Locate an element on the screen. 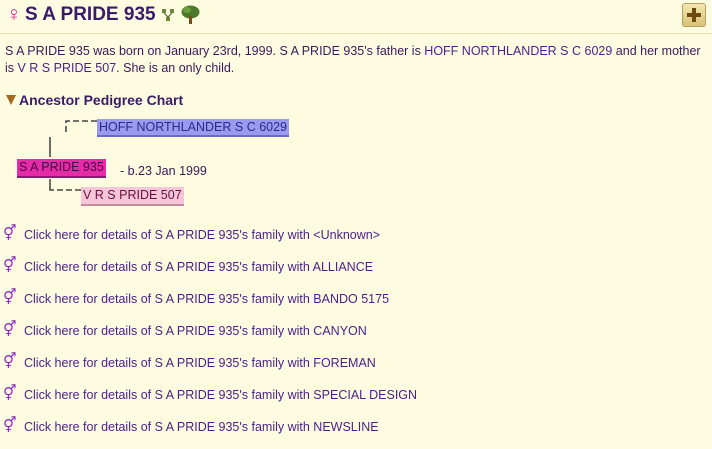  pedigree-mother-box: V R S PRIDE 507 is located at coordinates (132, 196).